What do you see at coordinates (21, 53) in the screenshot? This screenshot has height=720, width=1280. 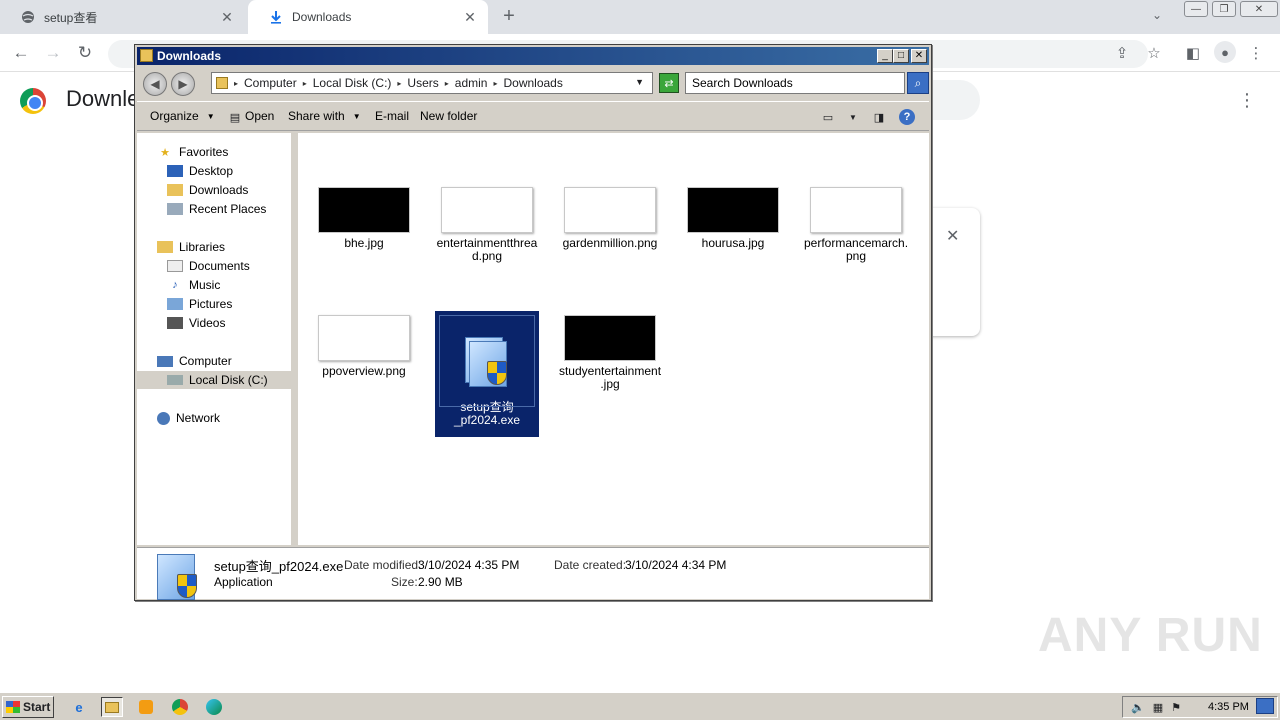 I see `back-icon: ←` at bounding box center [21, 53].